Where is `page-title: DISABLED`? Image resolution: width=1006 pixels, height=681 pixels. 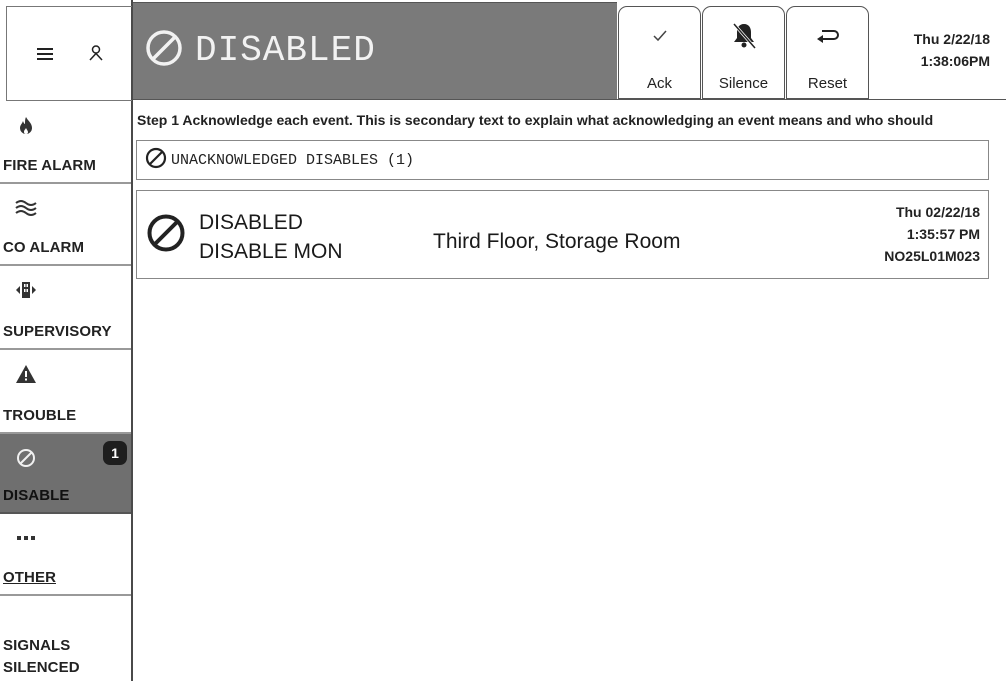 page-title: DISABLED is located at coordinates (260, 50).